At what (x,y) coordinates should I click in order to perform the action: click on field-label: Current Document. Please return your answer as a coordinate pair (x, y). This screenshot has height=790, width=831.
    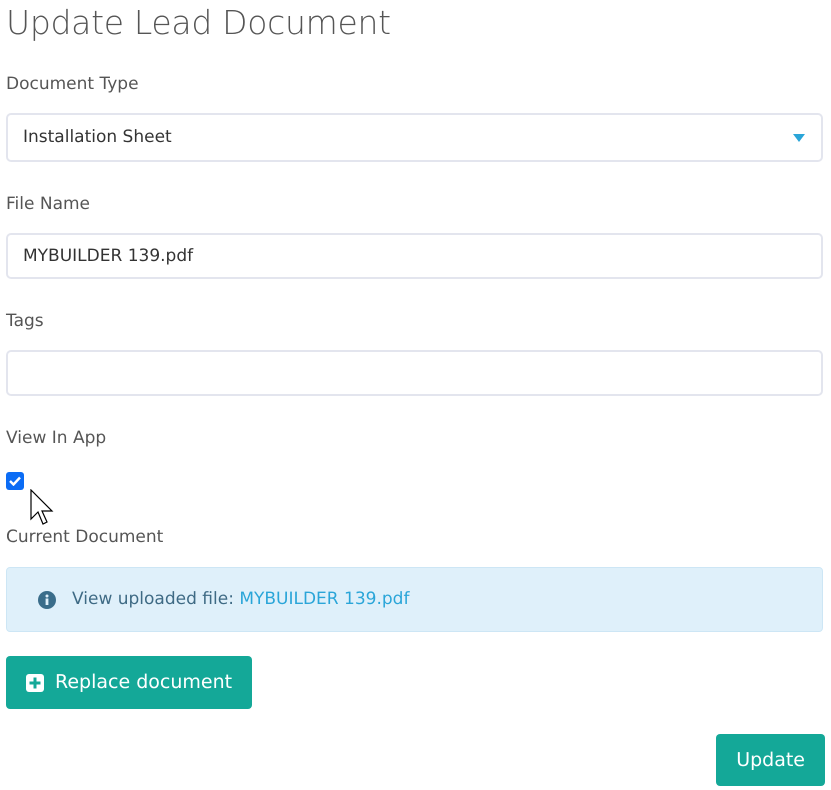
    Looking at the image, I should click on (85, 537).